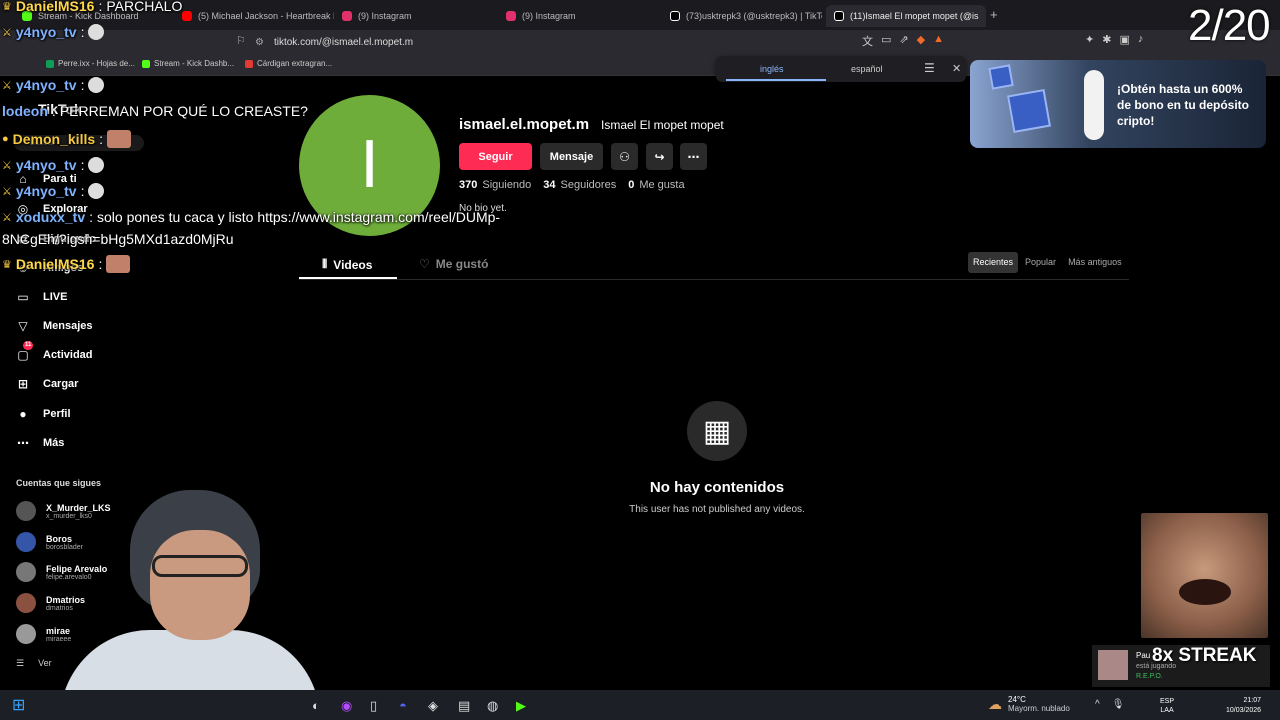 The width and height of the screenshot is (1280, 720). I want to click on tab-instagram-1: (9) Instagram, so click(414, 16).